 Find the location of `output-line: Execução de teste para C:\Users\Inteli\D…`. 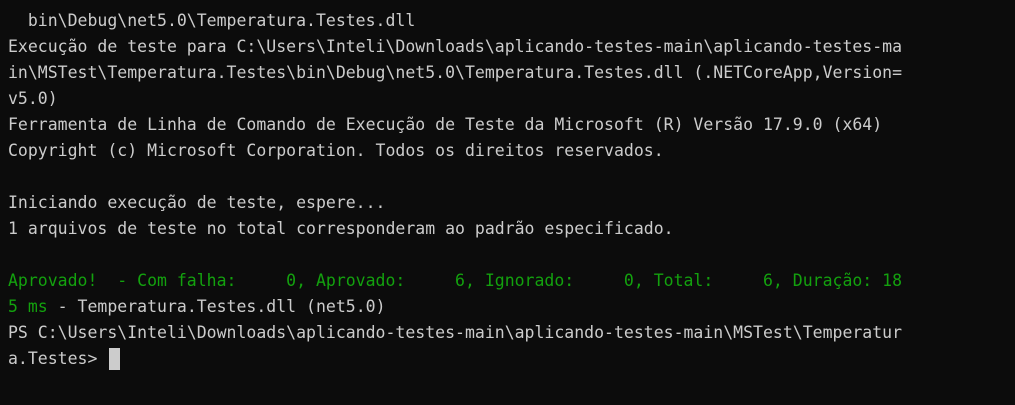

output-line: Execução de teste para C:\Users\Inteli\D… is located at coordinates (455, 46).